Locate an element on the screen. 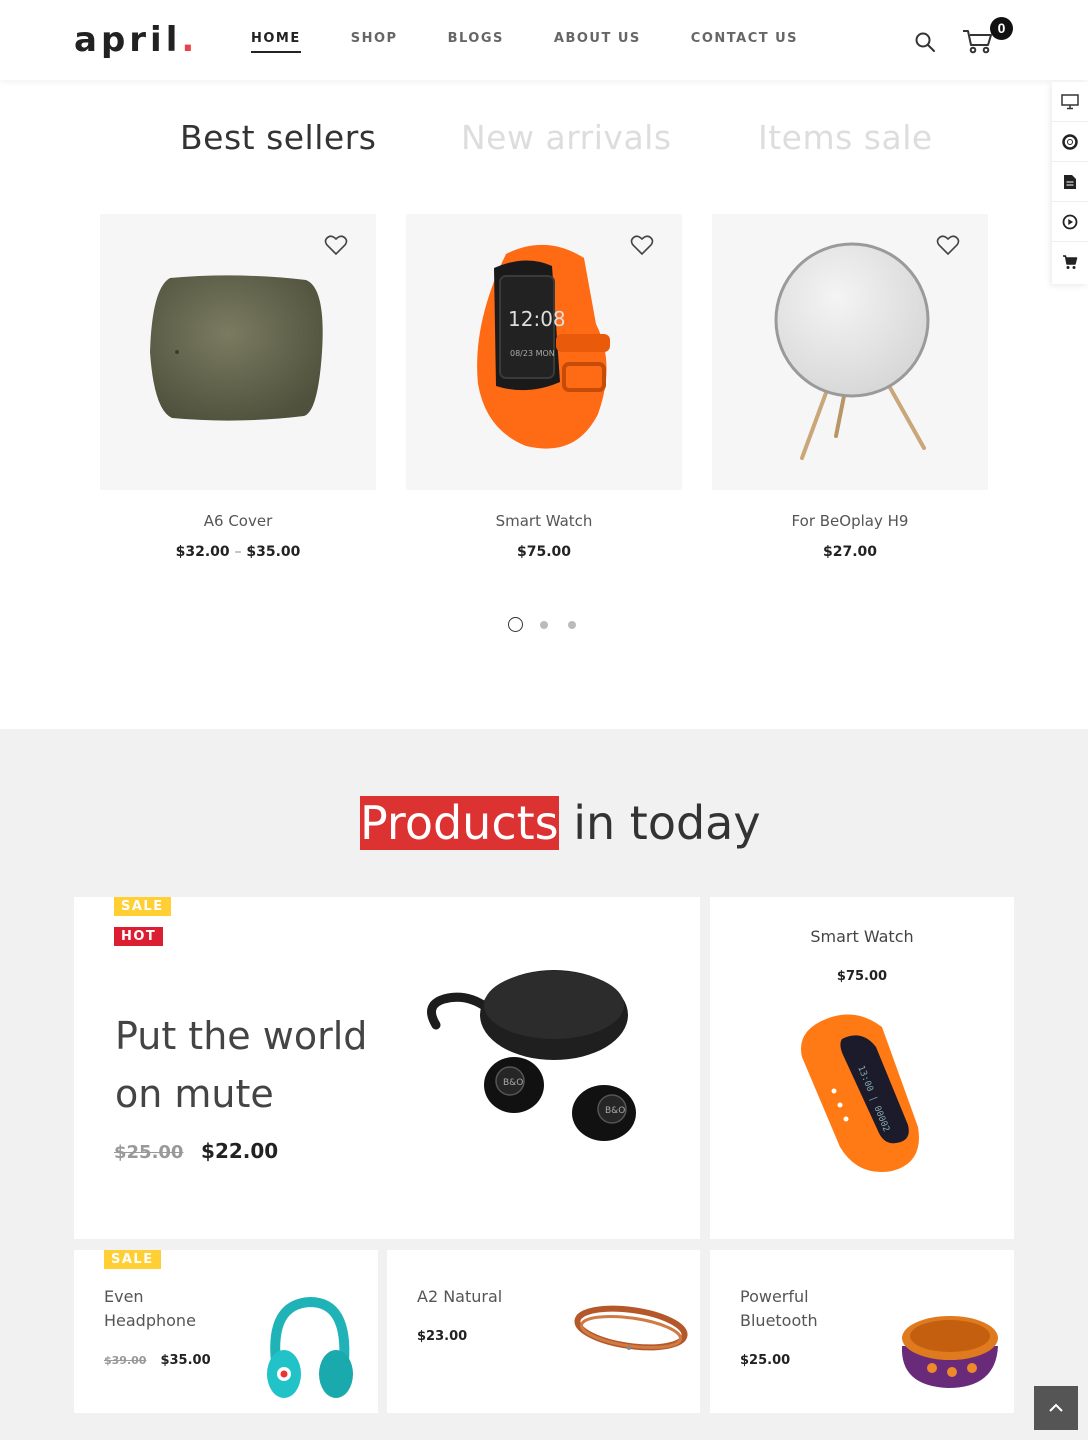 The image size is (1088, 1440). product-price: $75.00 is located at coordinates (544, 552).